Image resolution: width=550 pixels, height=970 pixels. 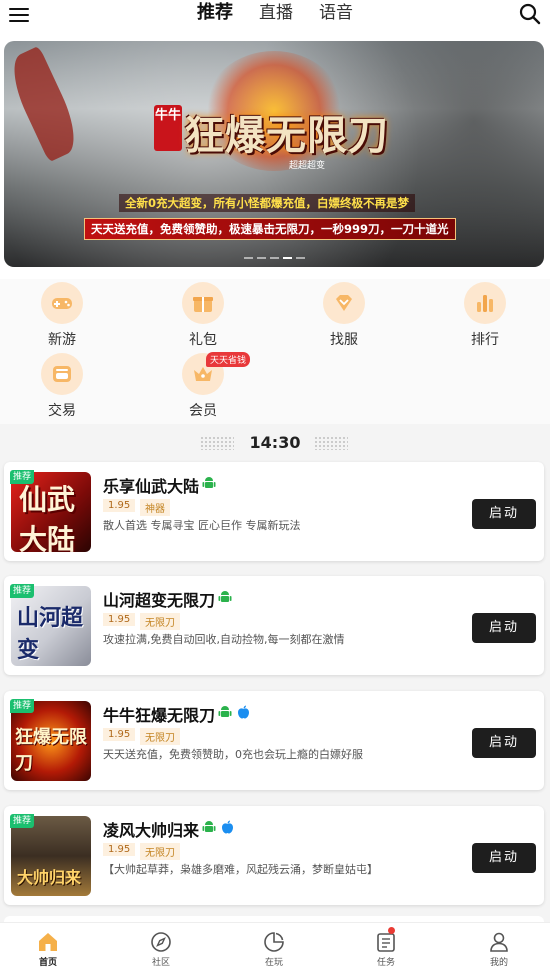 What do you see at coordinates (62, 374) in the screenshot?
I see `trade-icon` at bounding box center [62, 374].